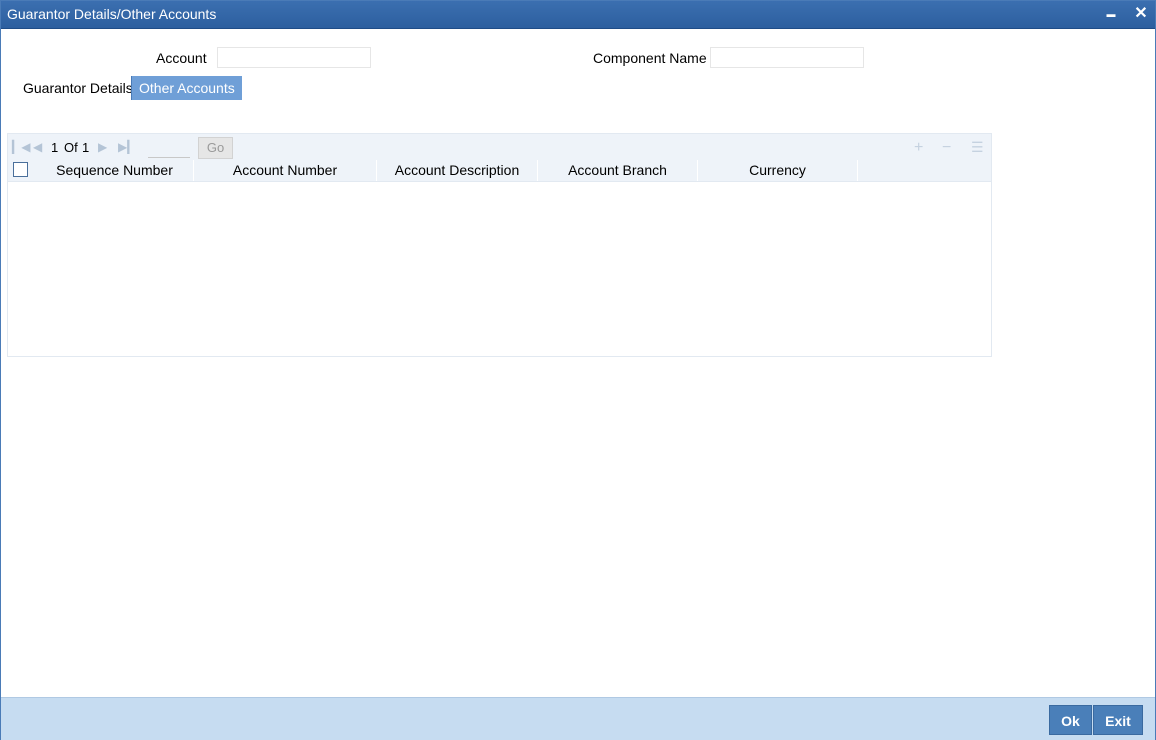  Describe the element at coordinates (778, 170) in the screenshot. I see `column-header-currency: Currency` at that location.